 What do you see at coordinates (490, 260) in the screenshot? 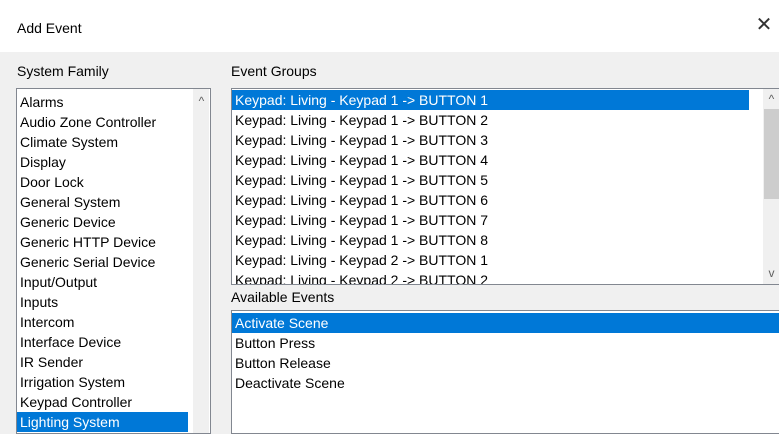
I see `list-item: Keypad: Living - Keypad 2 -> BUTTON 1` at bounding box center [490, 260].